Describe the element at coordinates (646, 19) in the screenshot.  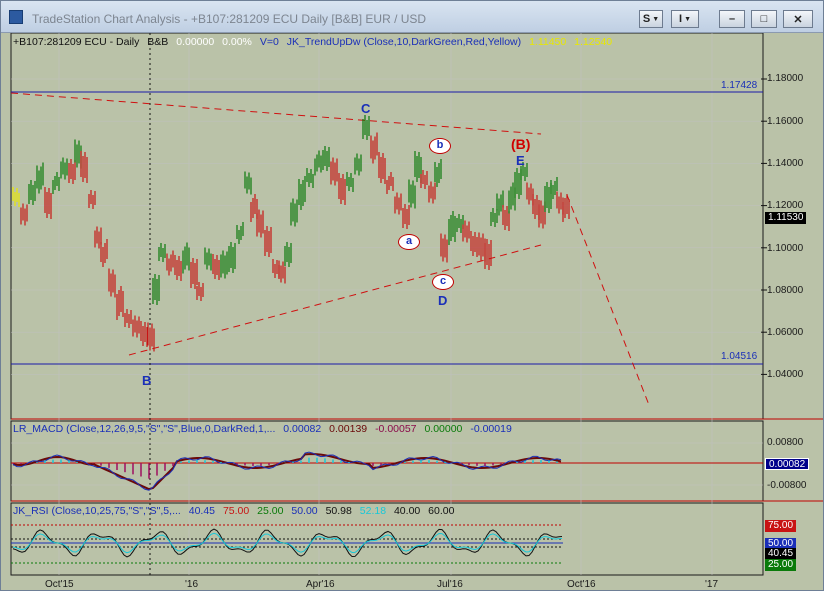
I see `symbol-menu-label: S` at that location.